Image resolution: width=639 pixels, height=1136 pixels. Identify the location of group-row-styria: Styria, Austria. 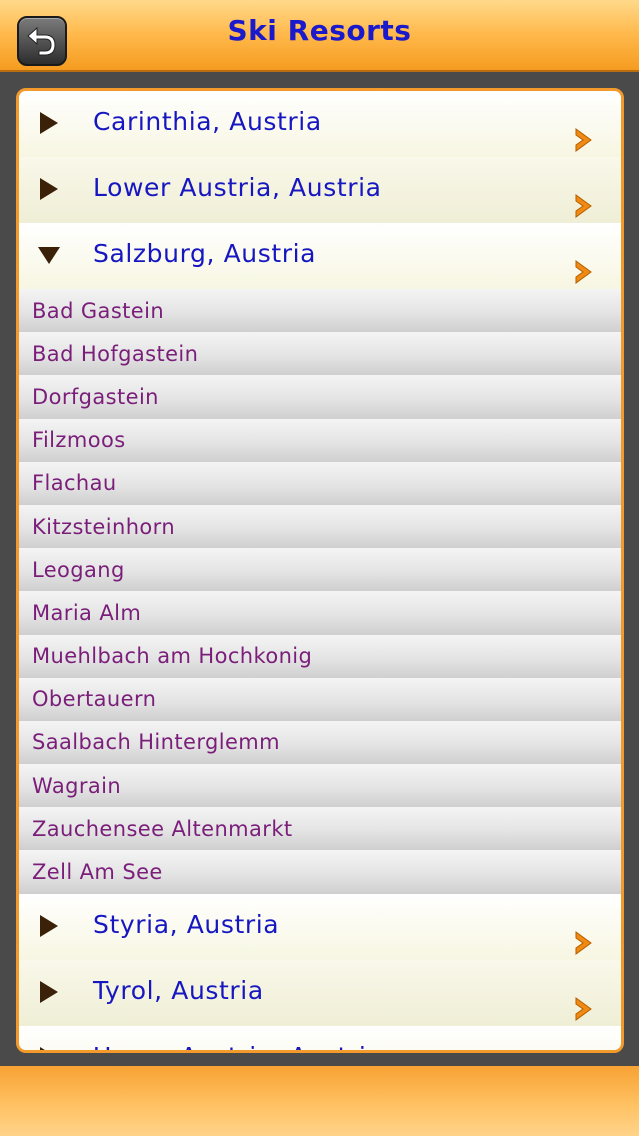
(320, 926).